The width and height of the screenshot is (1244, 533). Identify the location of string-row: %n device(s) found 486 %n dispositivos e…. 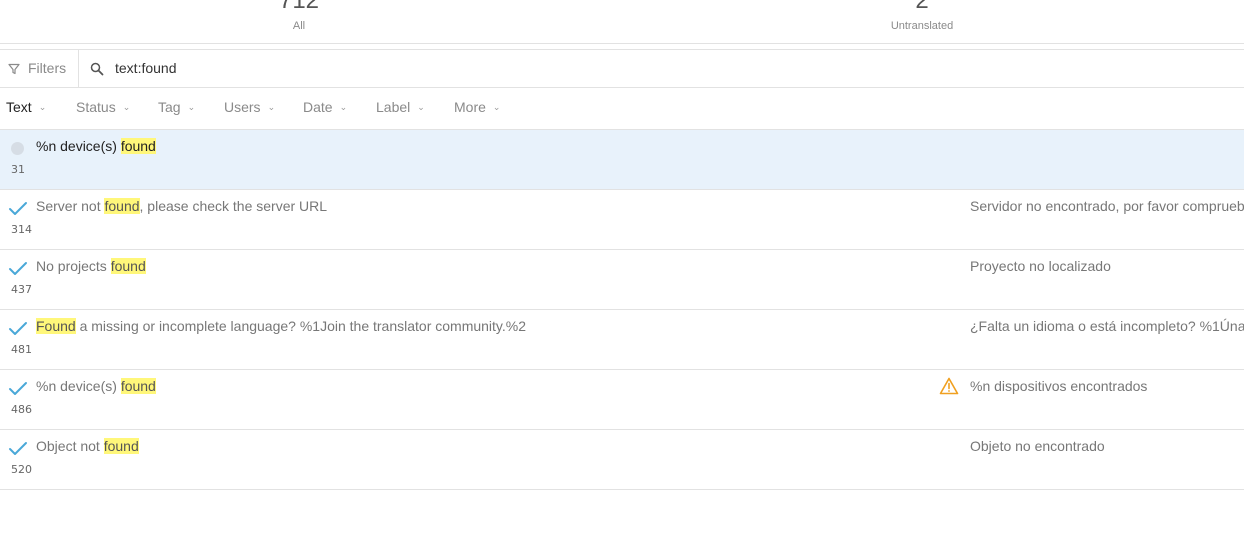
(622, 400).